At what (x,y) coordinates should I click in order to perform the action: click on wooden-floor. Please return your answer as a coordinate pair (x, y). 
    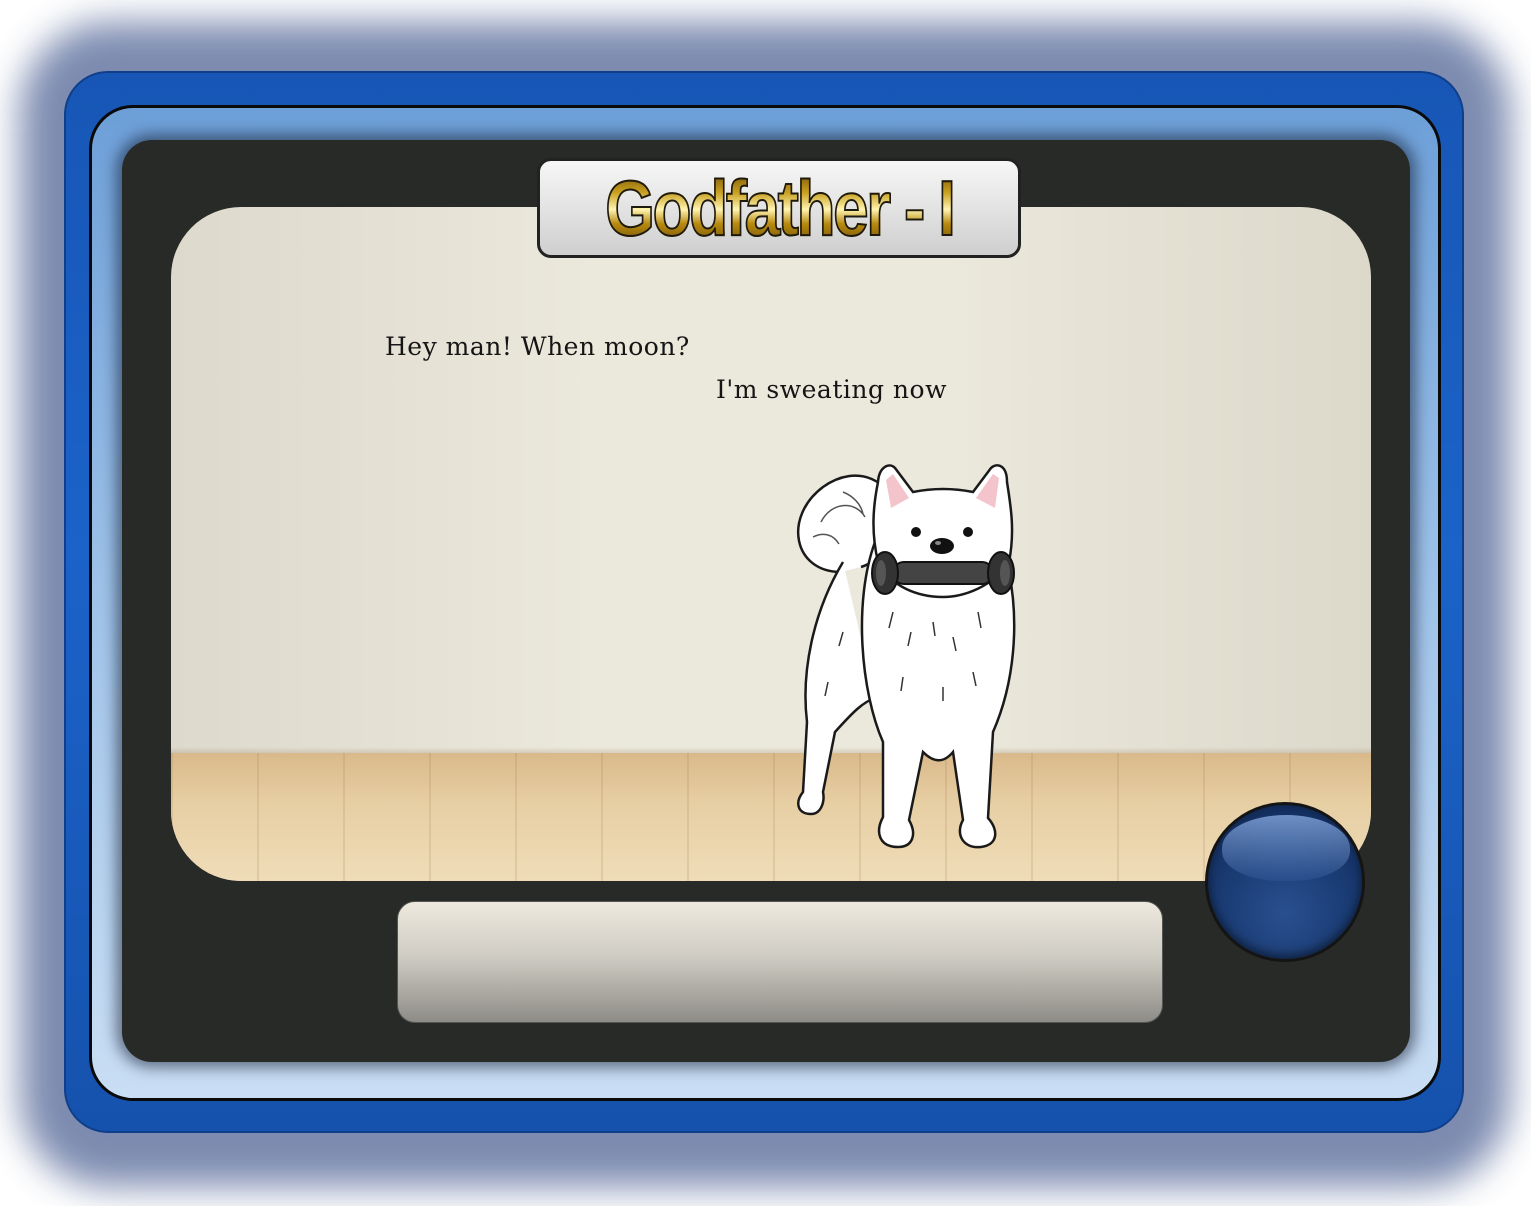
    Looking at the image, I should click on (771, 817).